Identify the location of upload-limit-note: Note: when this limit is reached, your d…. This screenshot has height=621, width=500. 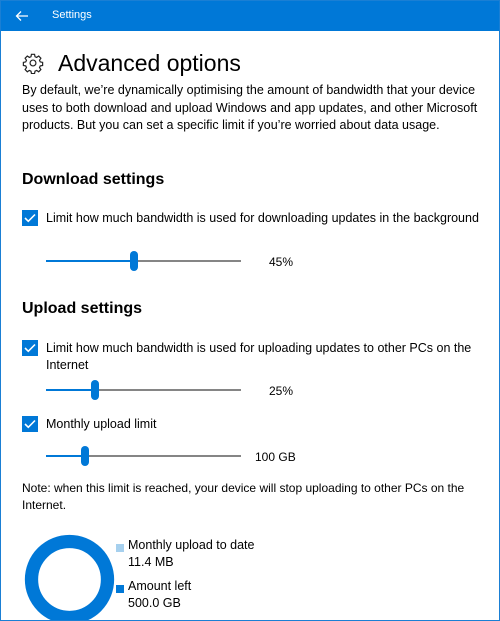
(243, 496).